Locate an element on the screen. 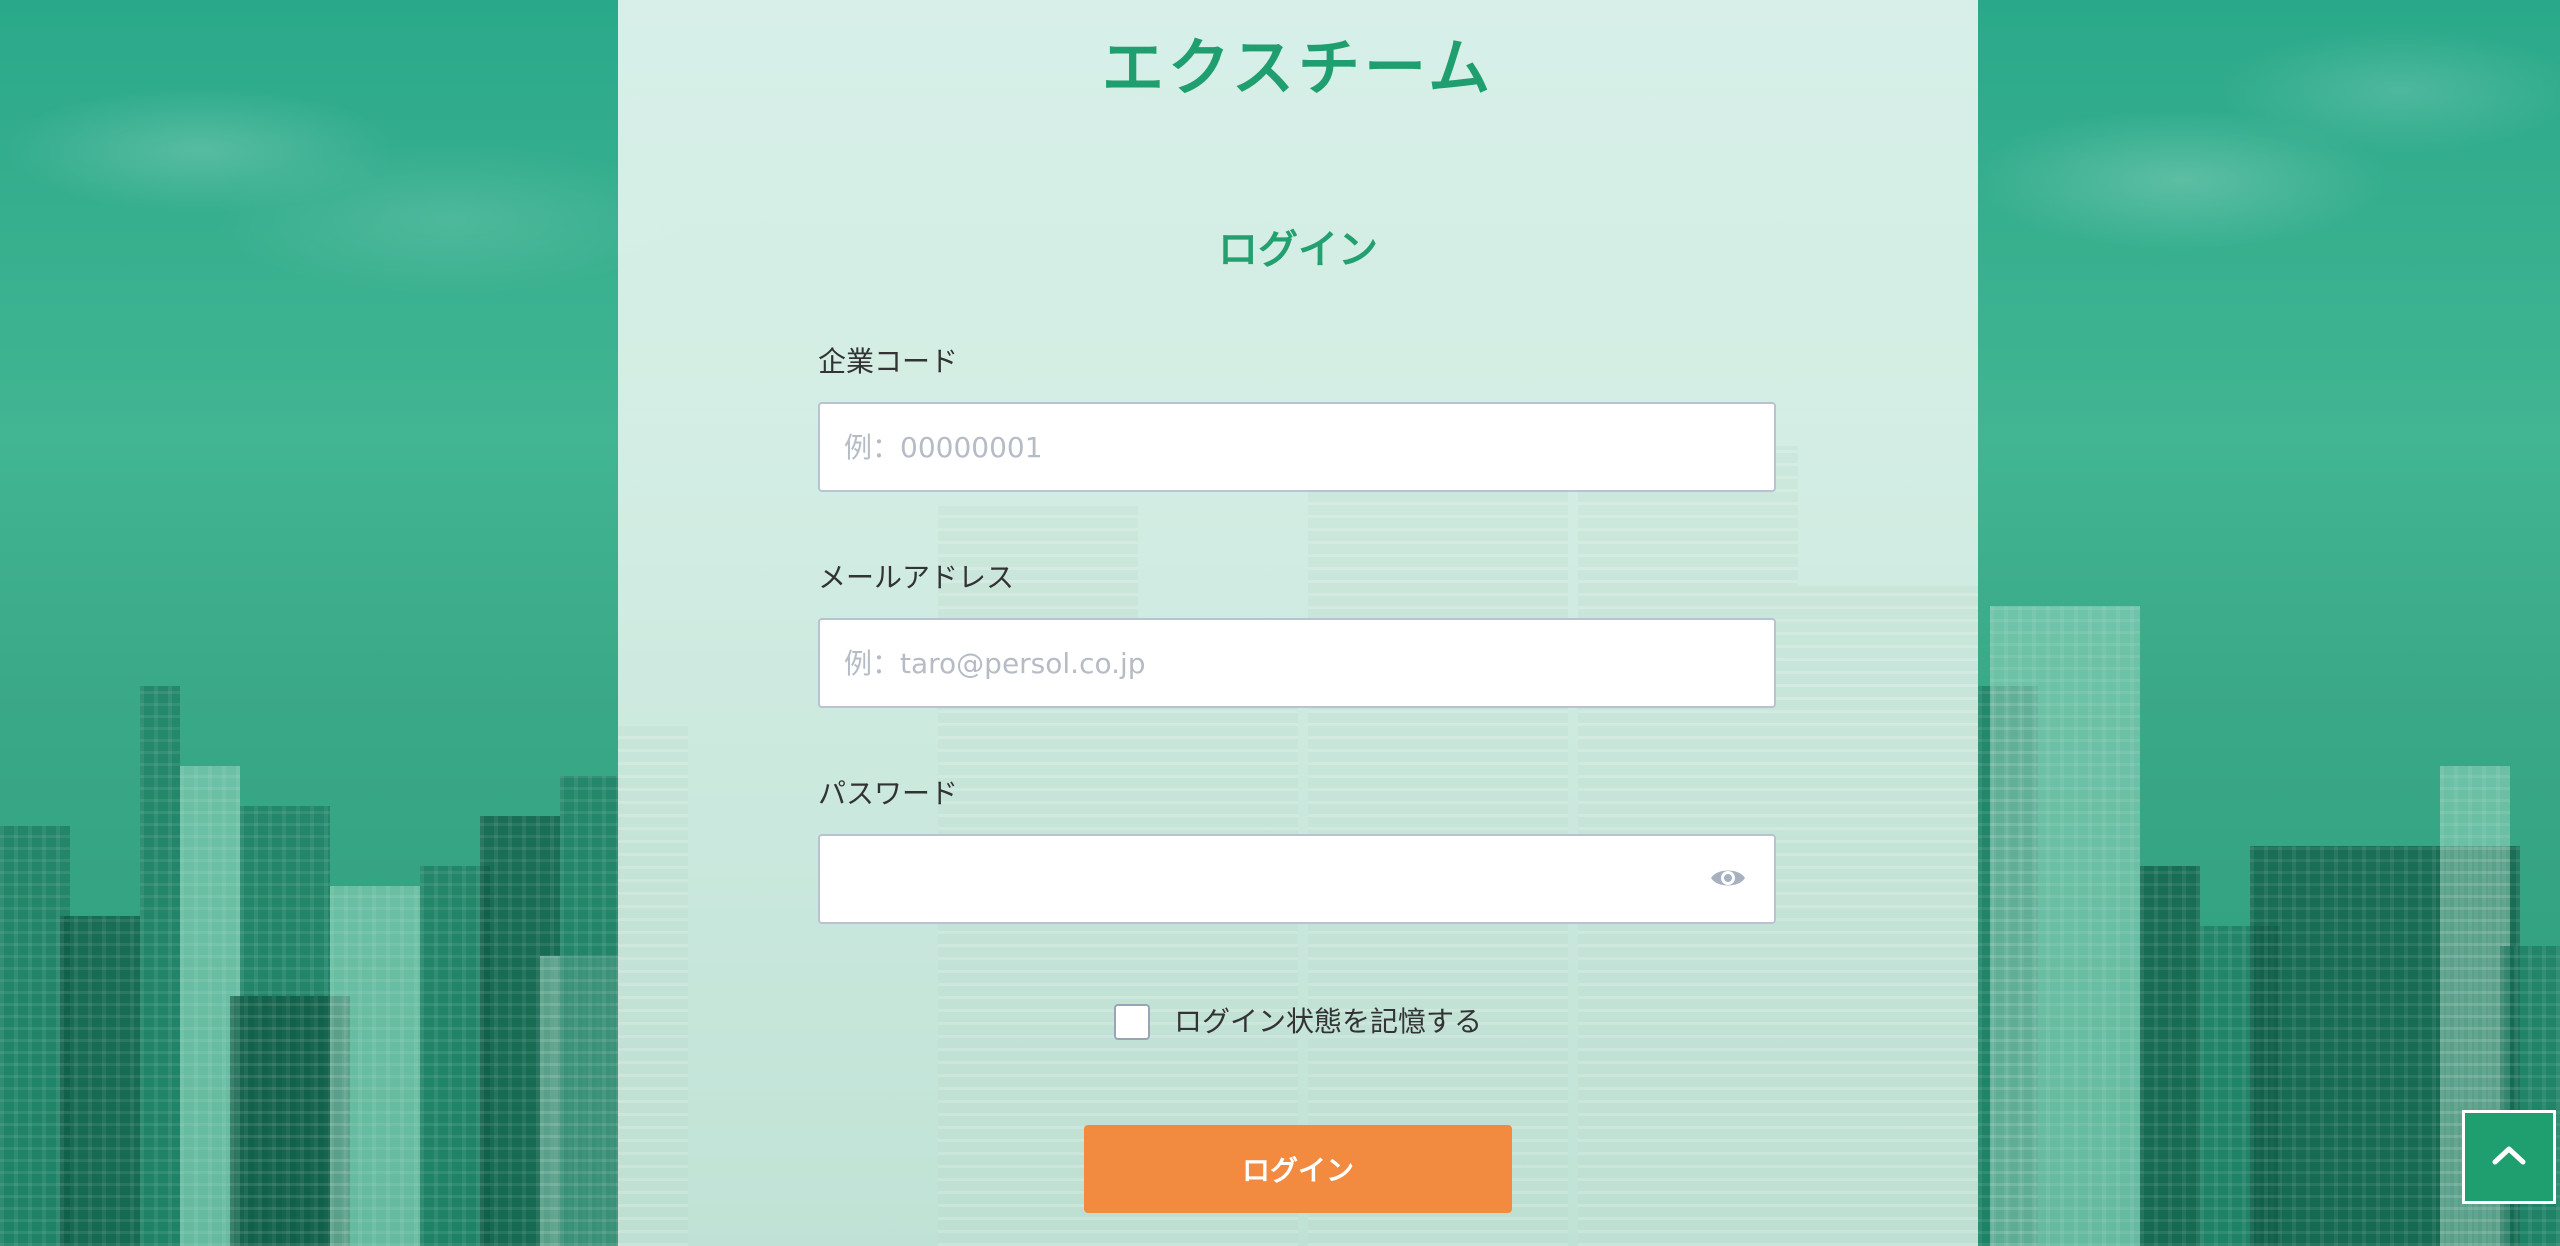 This screenshot has width=2560, height=1246. scroll-to-top-button is located at coordinates (2509, 1157).